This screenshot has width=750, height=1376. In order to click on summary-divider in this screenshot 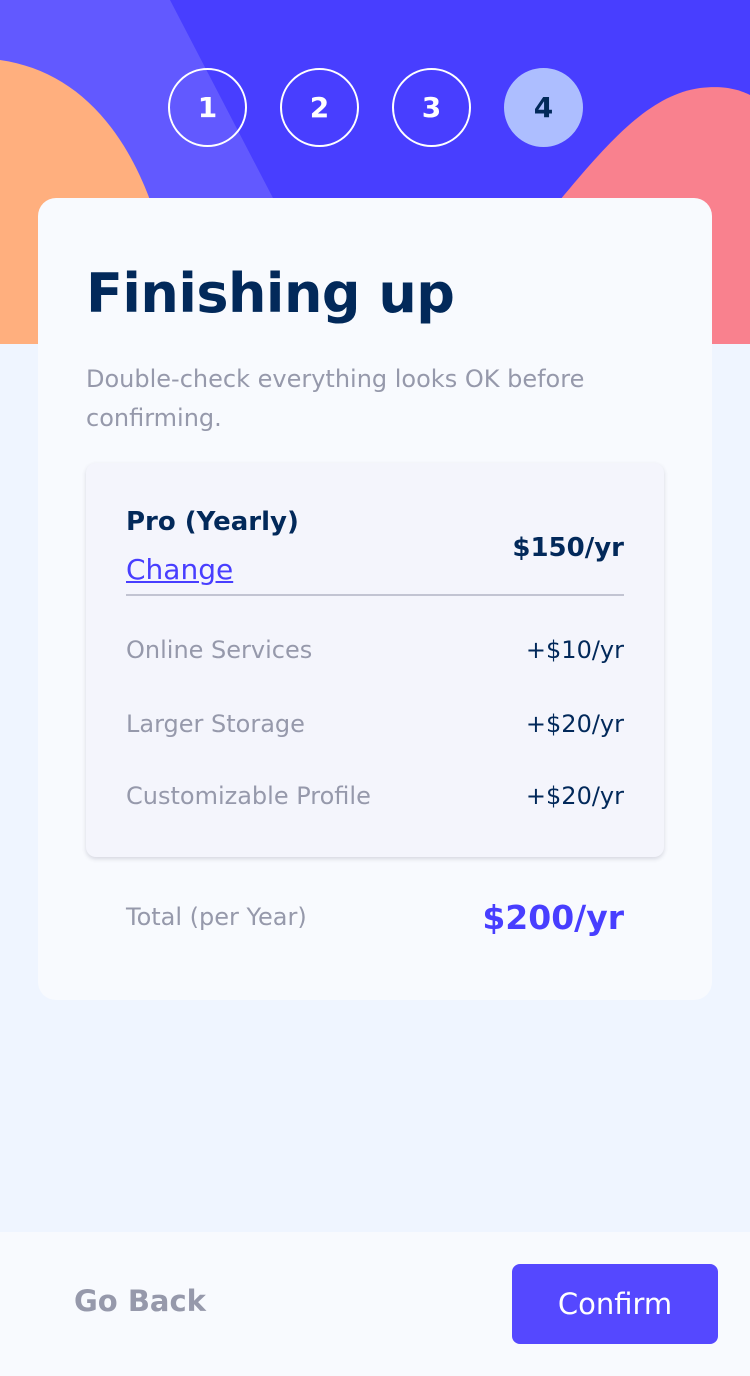, I will do `click(375, 595)`.